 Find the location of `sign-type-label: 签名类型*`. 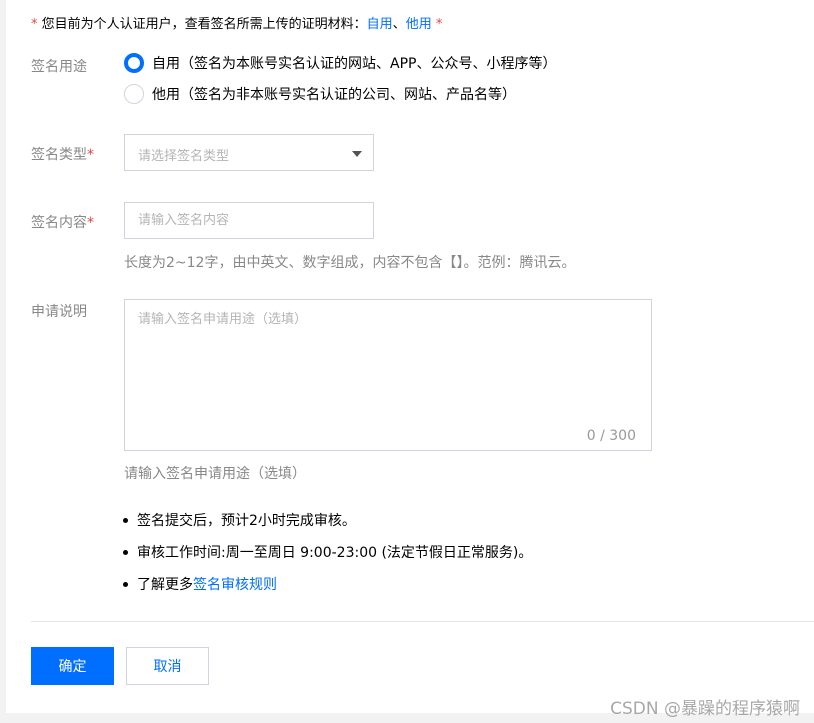

sign-type-label: 签名类型* is located at coordinates (62, 154).